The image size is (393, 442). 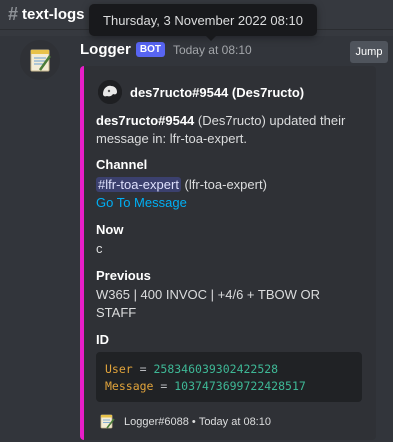 I want to click on code-line-user: User = 258346039302422528, so click(x=192, y=369).